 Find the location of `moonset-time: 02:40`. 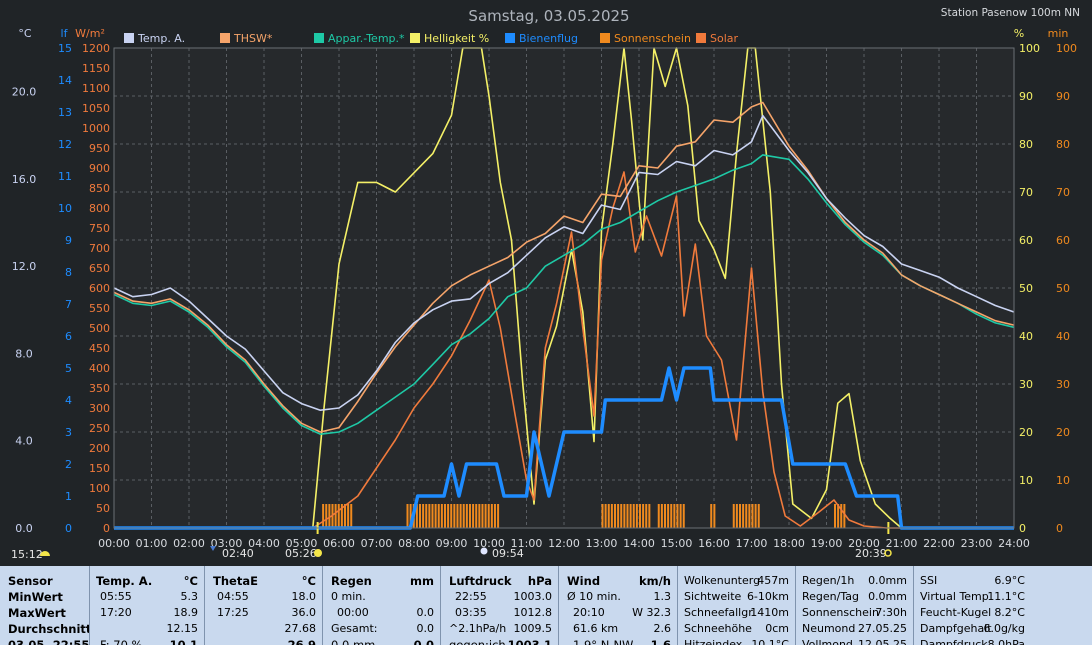

moonset-time: 02:40 is located at coordinates (238, 553).